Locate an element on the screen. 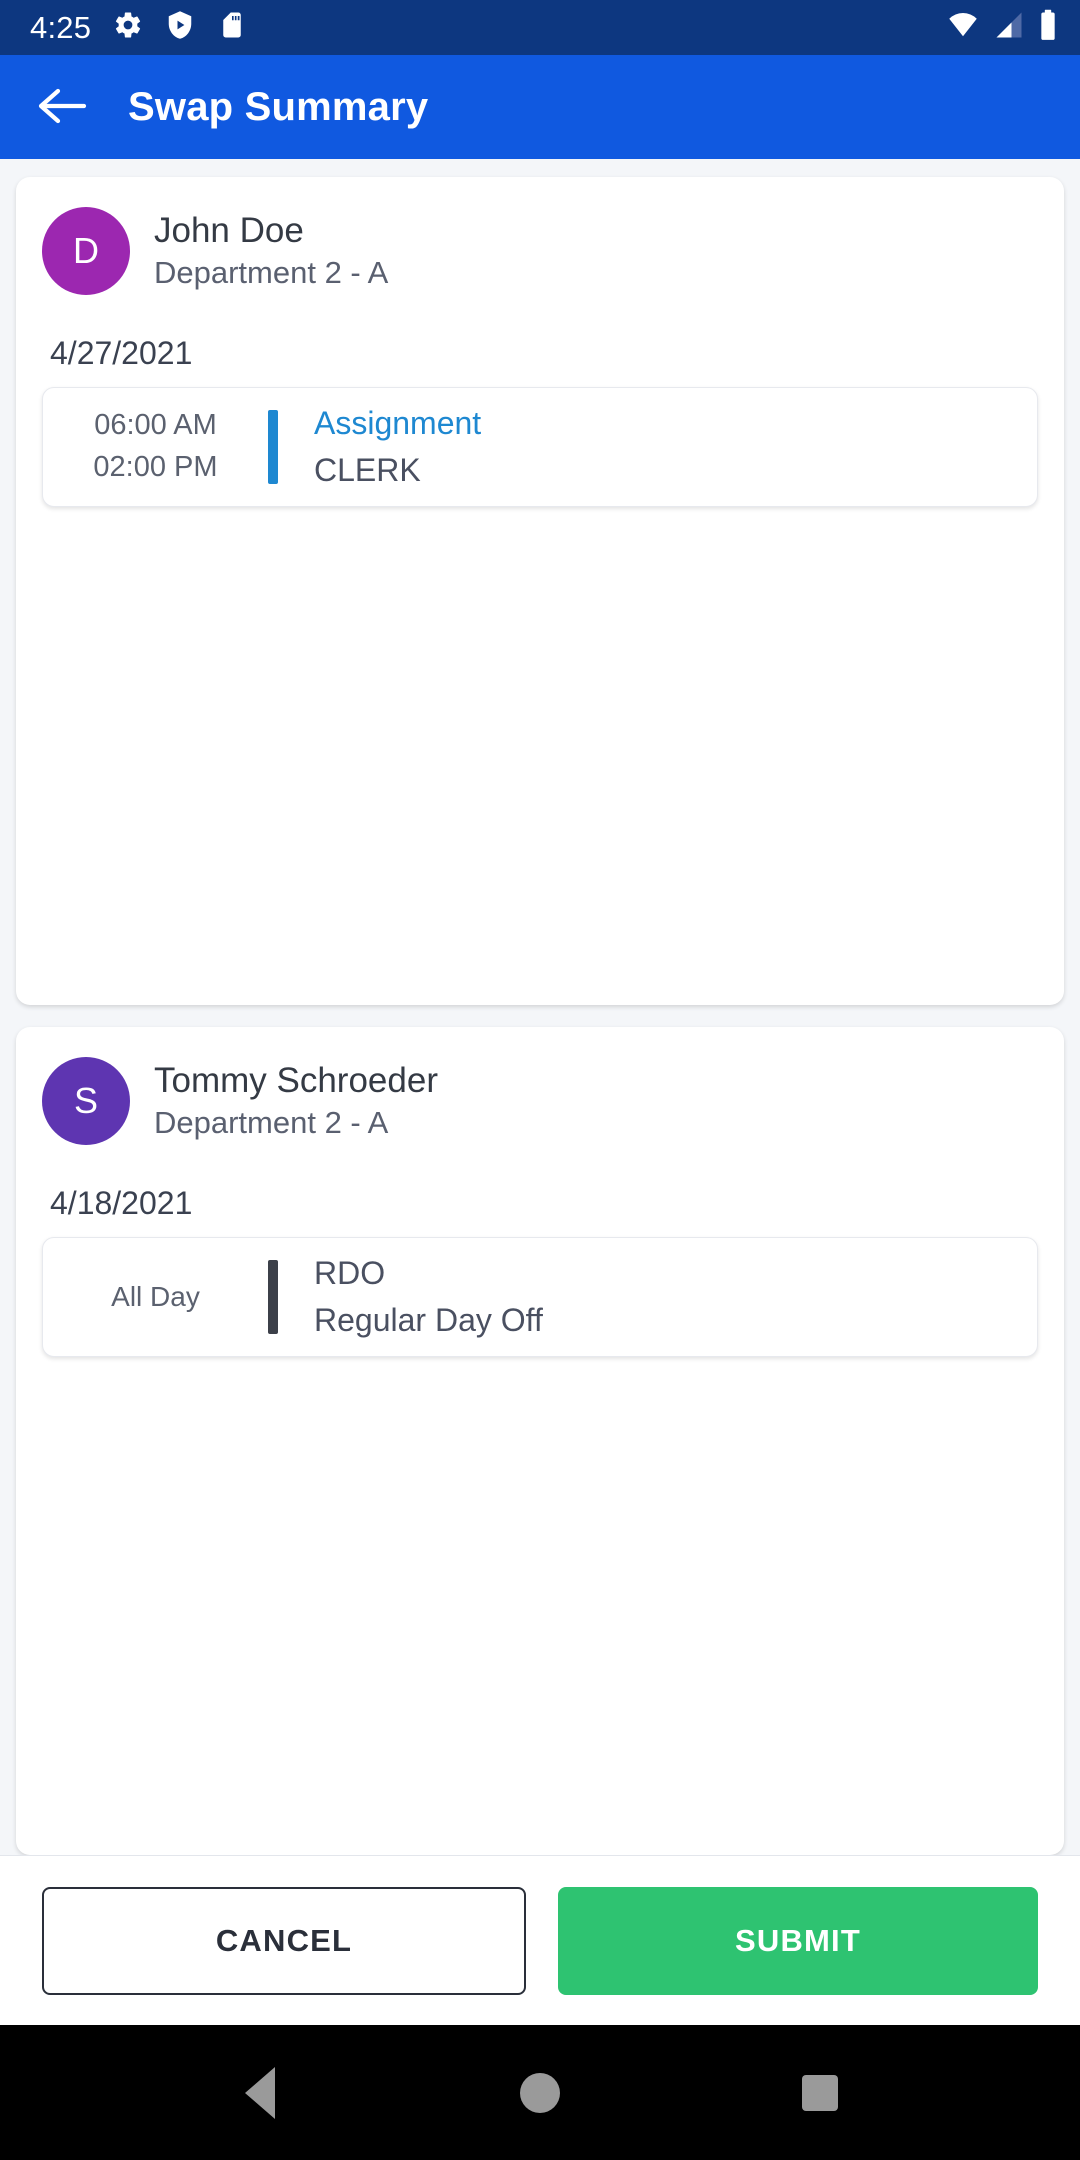  shift-start-time: 06:00 AM is located at coordinates (155, 425).